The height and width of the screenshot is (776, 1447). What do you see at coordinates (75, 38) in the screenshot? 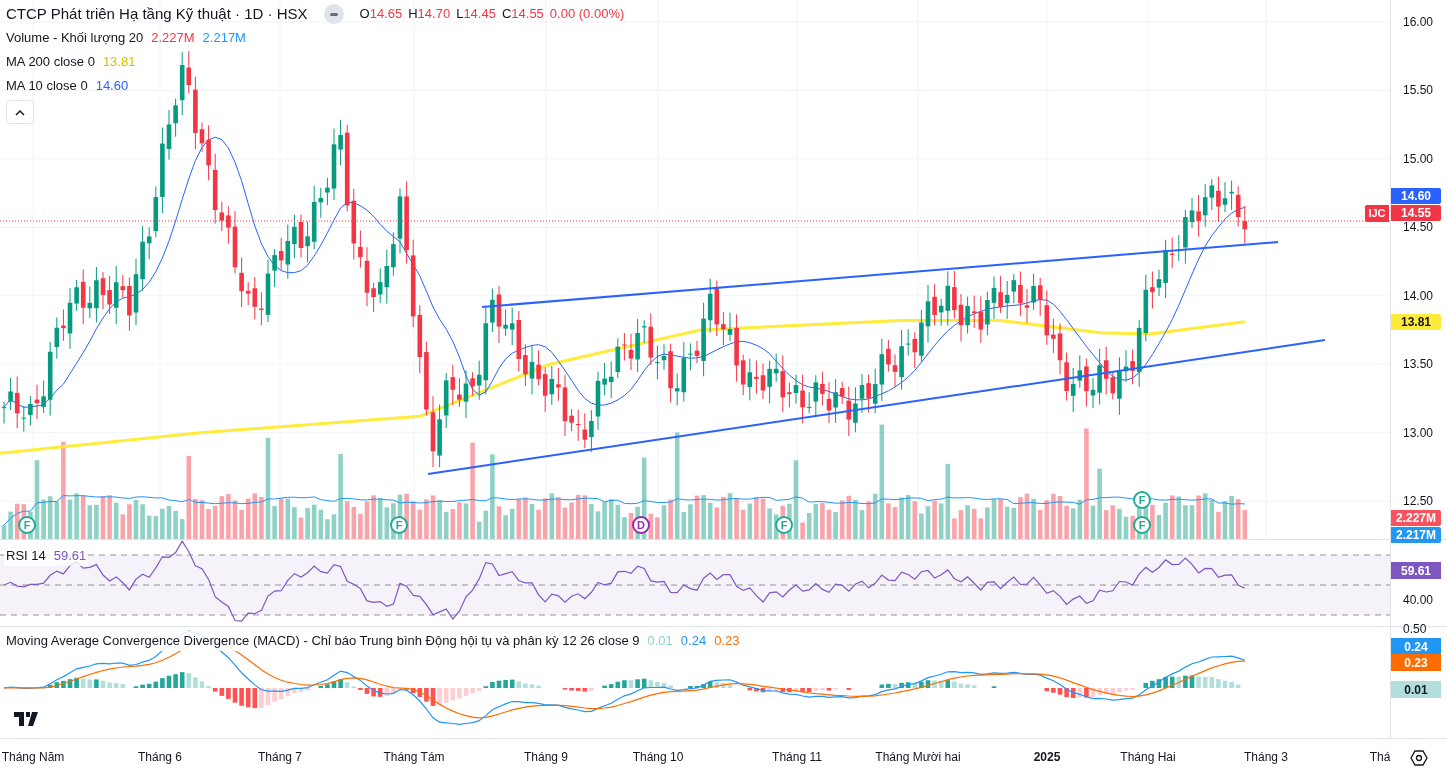
I see `indicator-name: Volume - Khối lượng 20` at bounding box center [75, 38].